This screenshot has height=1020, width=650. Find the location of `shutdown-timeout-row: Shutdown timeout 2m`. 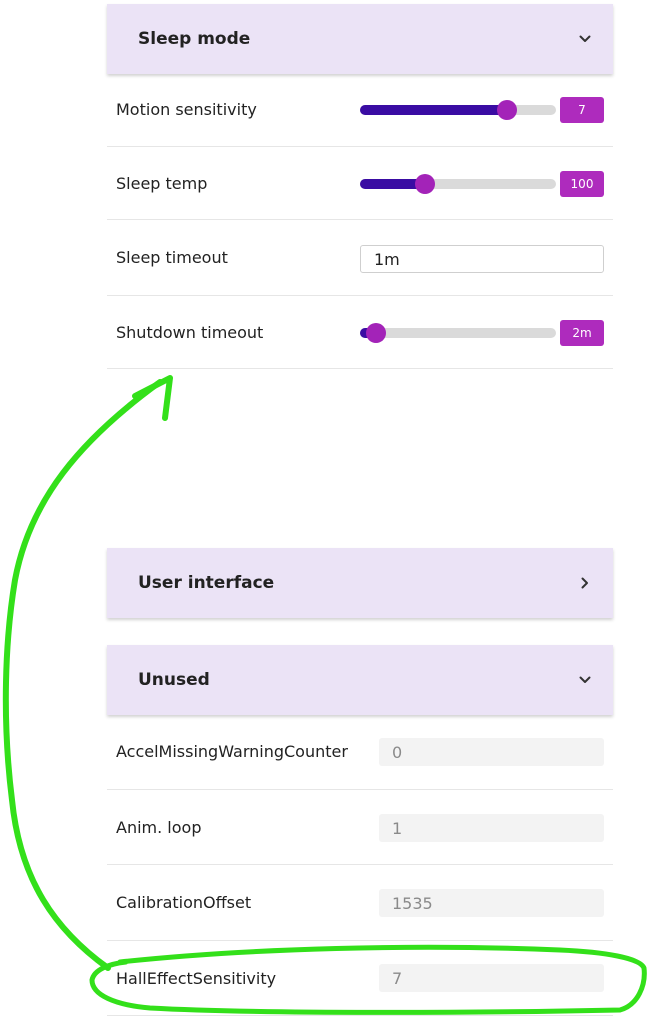

shutdown-timeout-row: Shutdown timeout 2m is located at coordinates (360, 332).